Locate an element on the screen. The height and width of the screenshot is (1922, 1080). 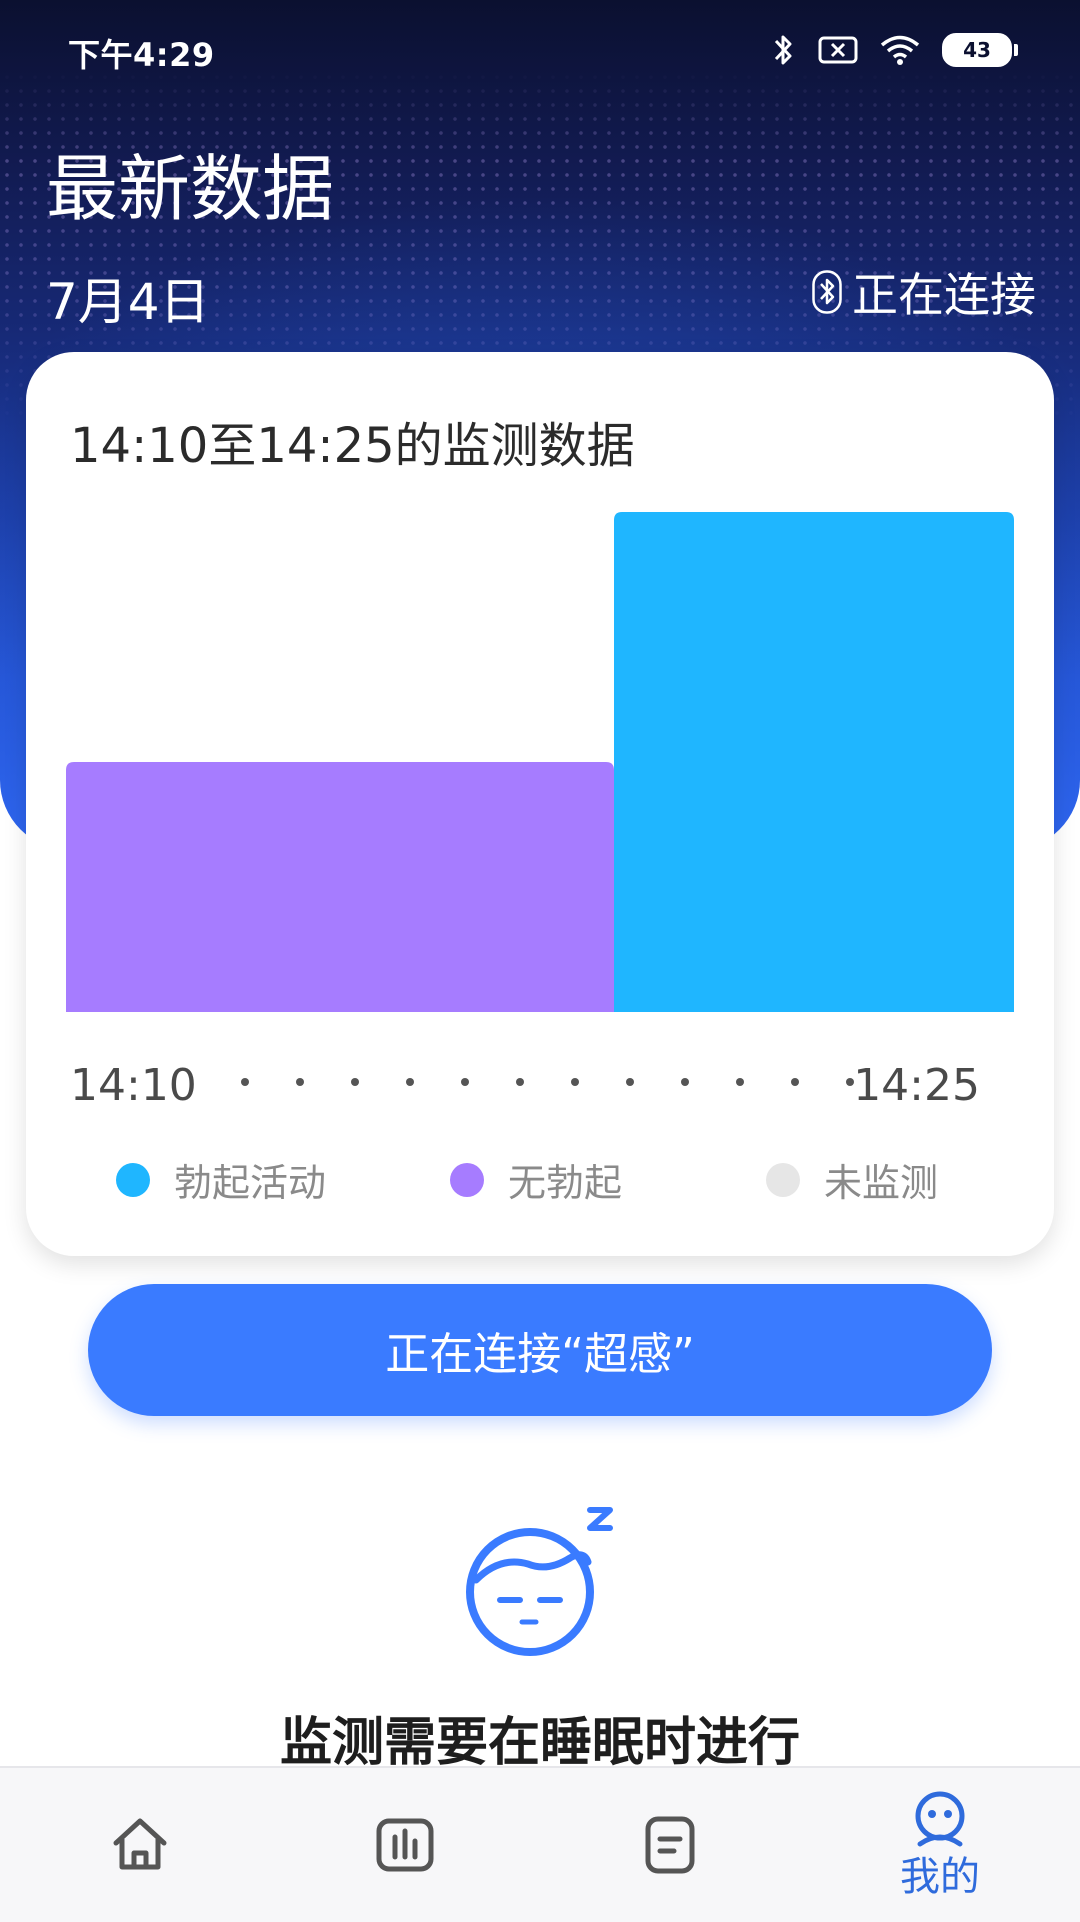
sim-error-icon is located at coordinates (838, 50).